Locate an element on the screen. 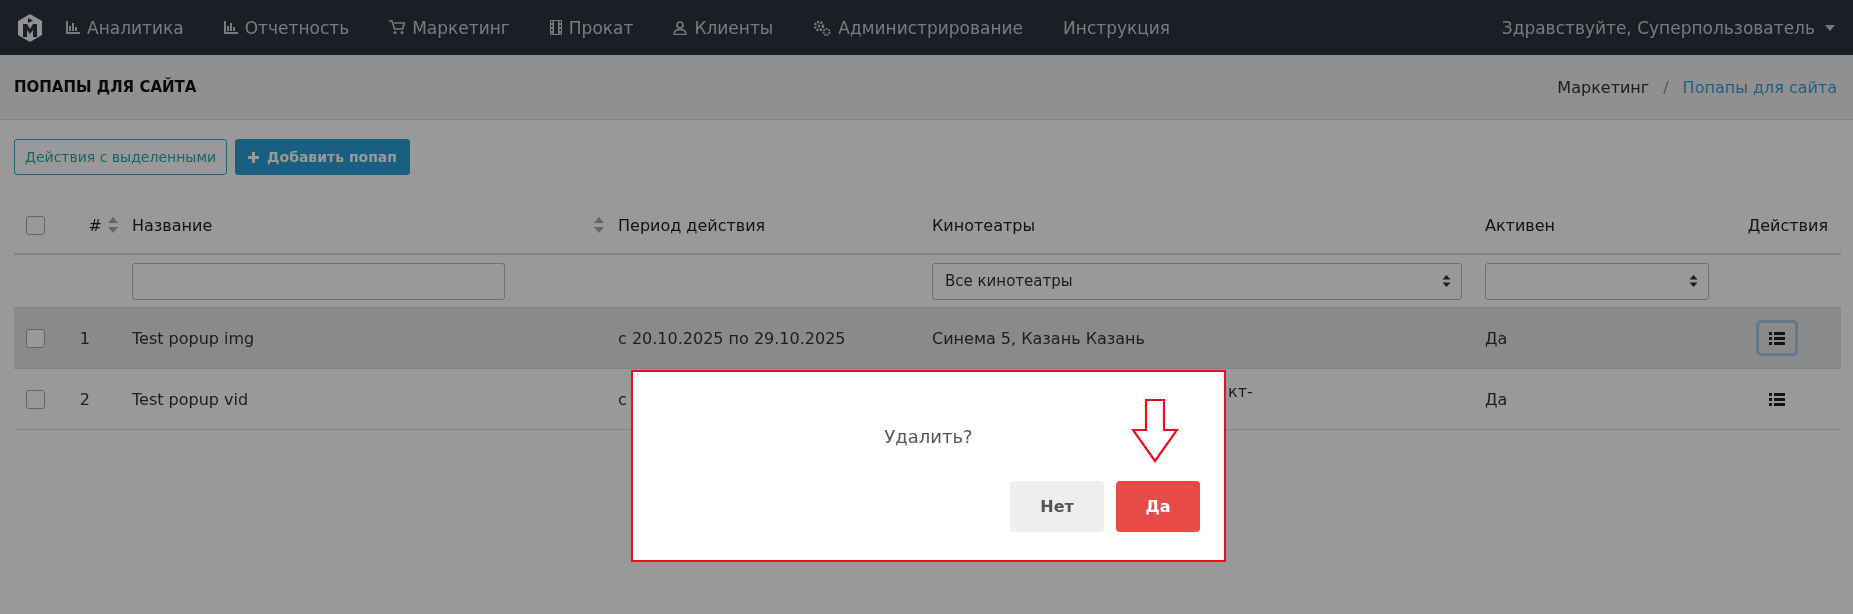 The height and width of the screenshot is (614, 1853). column-header: Период действия is located at coordinates (692, 225).